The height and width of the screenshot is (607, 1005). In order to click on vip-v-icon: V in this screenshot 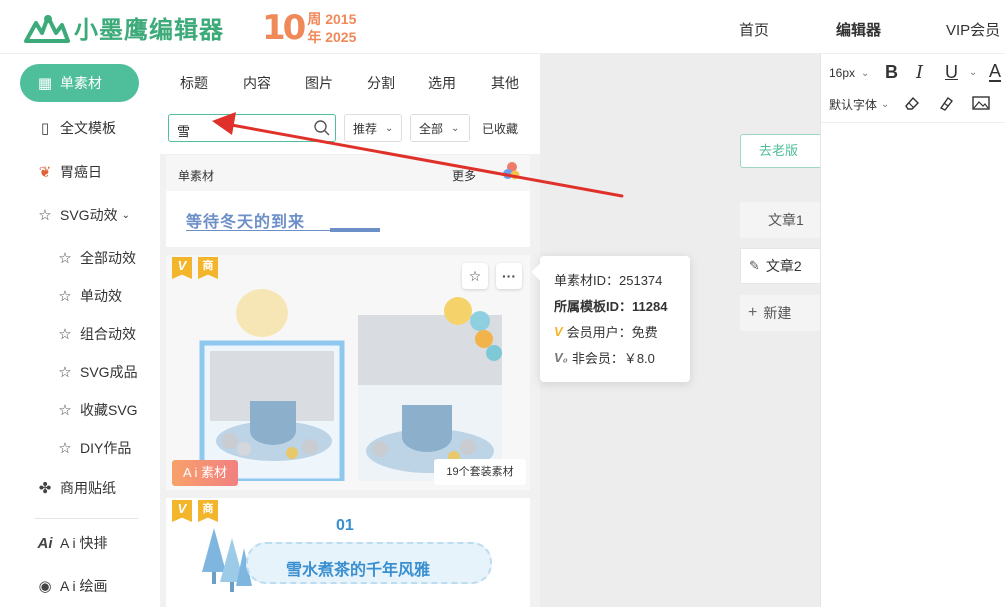, I will do `click(558, 331)`.